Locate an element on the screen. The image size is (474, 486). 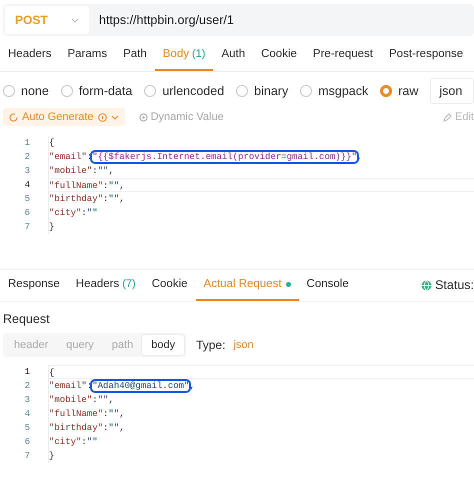
tab: Post-response is located at coordinates (426, 55).